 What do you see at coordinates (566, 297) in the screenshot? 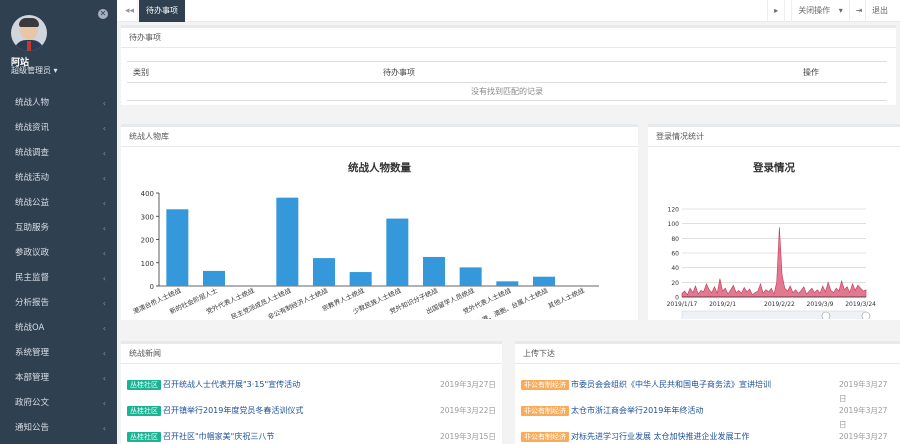
I see `x-tick-label: 其他人士统战` at bounding box center [566, 297].